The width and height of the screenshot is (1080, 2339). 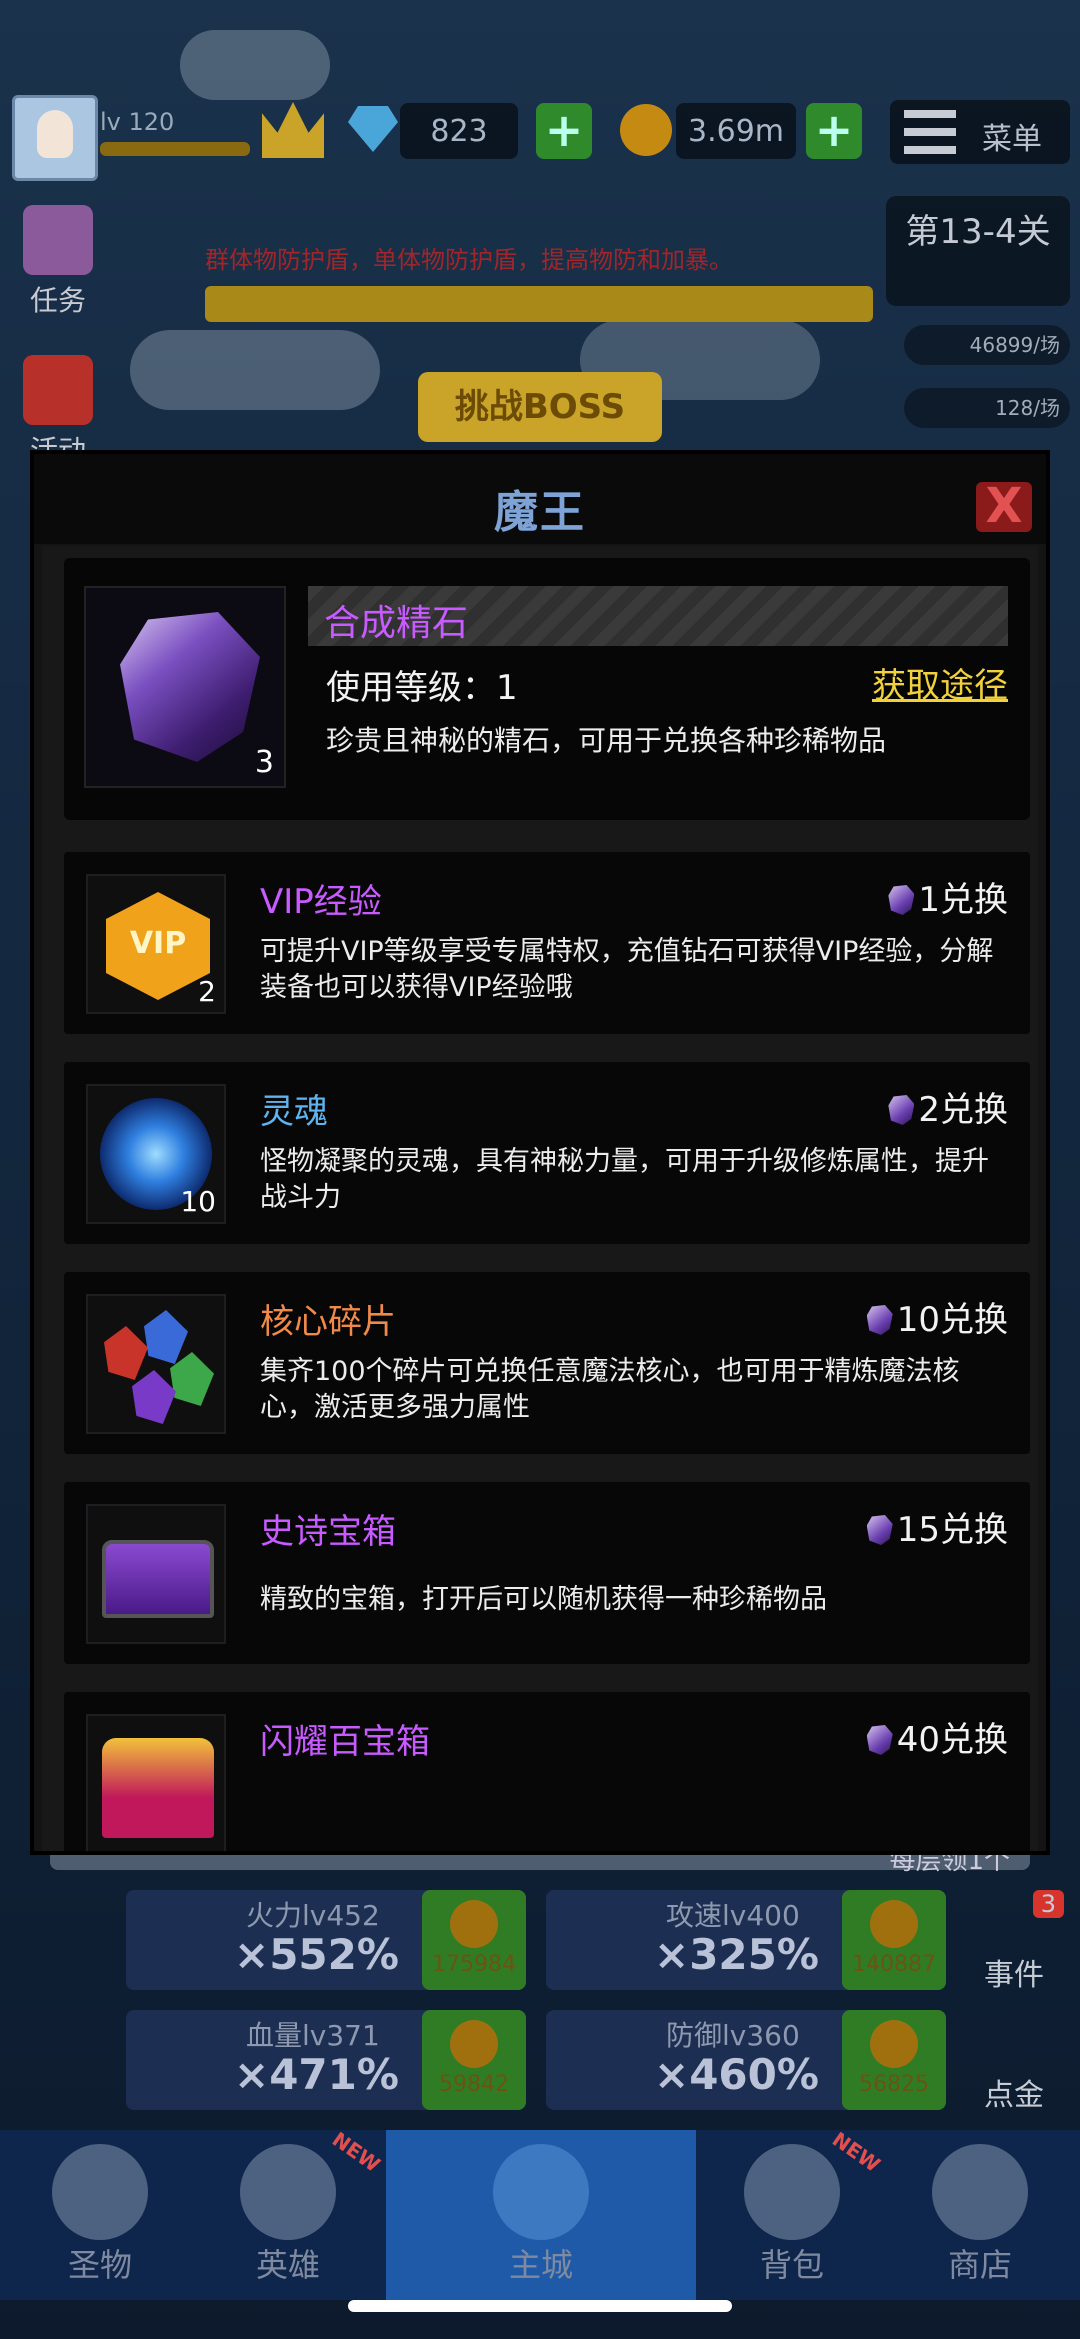 I want to click on alchemy-button: 点金, so click(x=1014, y=2067).